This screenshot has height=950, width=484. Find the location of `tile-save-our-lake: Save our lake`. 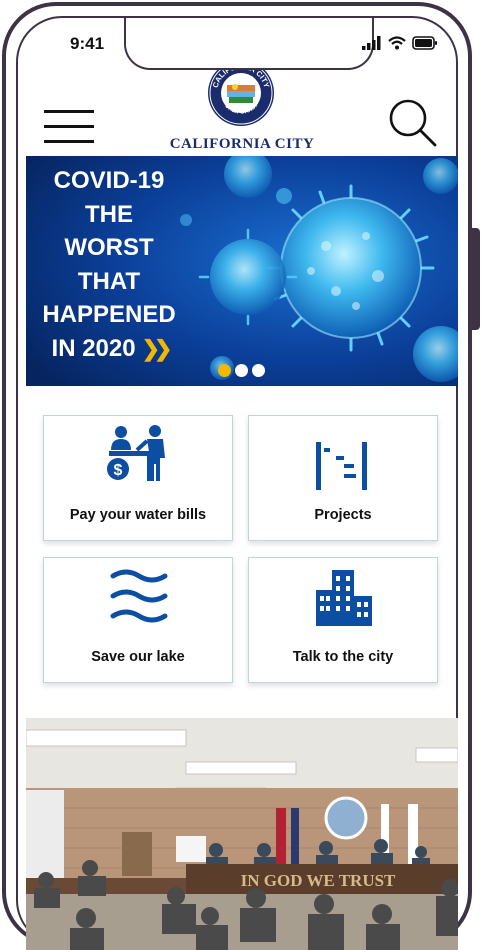

tile-save-our-lake: Save our lake is located at coordinates (138, 620).